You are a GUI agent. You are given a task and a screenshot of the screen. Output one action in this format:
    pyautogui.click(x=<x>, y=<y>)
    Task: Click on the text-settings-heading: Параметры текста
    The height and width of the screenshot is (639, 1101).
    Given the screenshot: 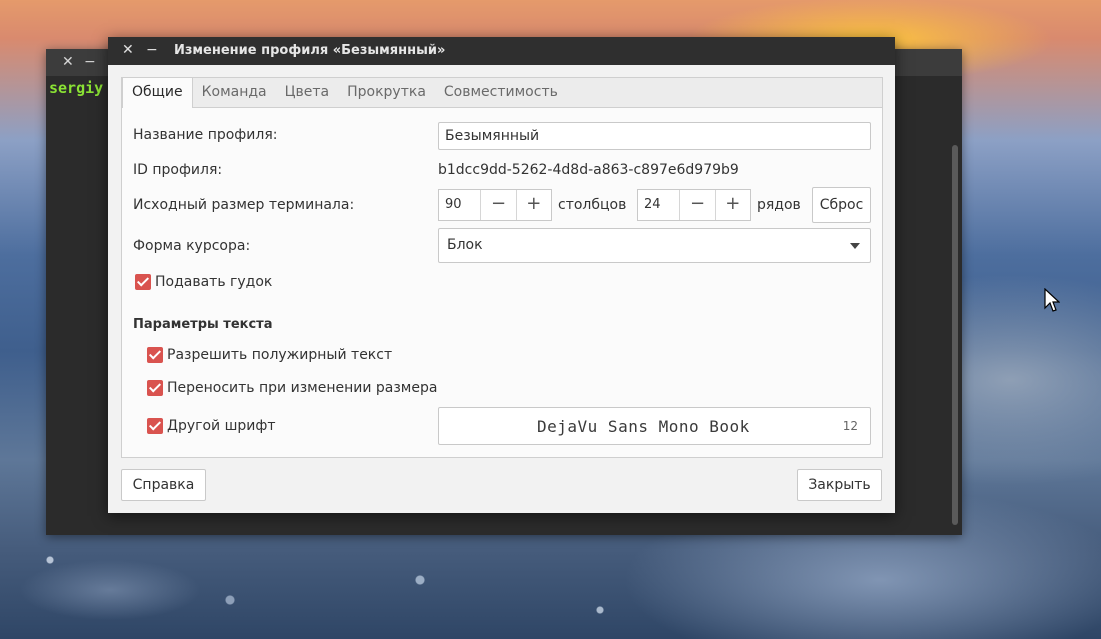 What is the action you would take?
    pyautogui.click(x=203, y=324)
    